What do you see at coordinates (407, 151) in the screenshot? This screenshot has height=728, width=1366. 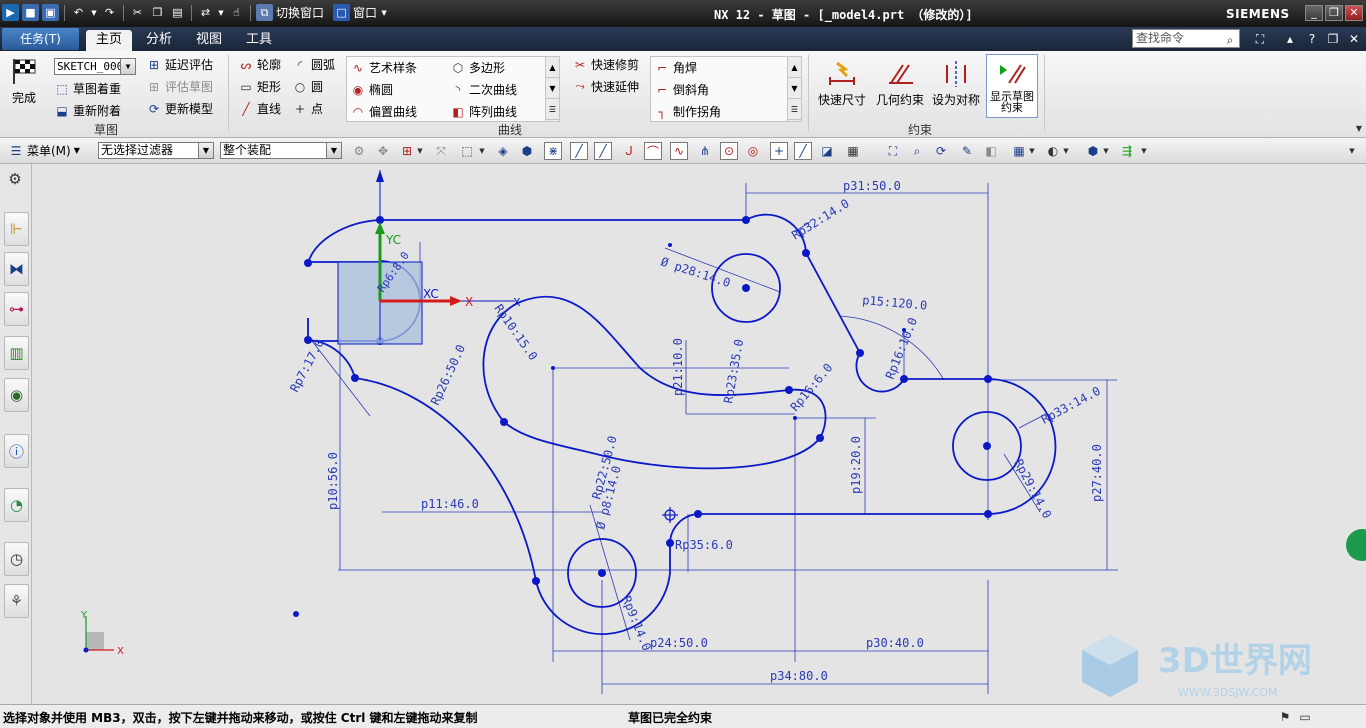 I see `select-feature-icon: ⊞` at bounding box center [407, 151].